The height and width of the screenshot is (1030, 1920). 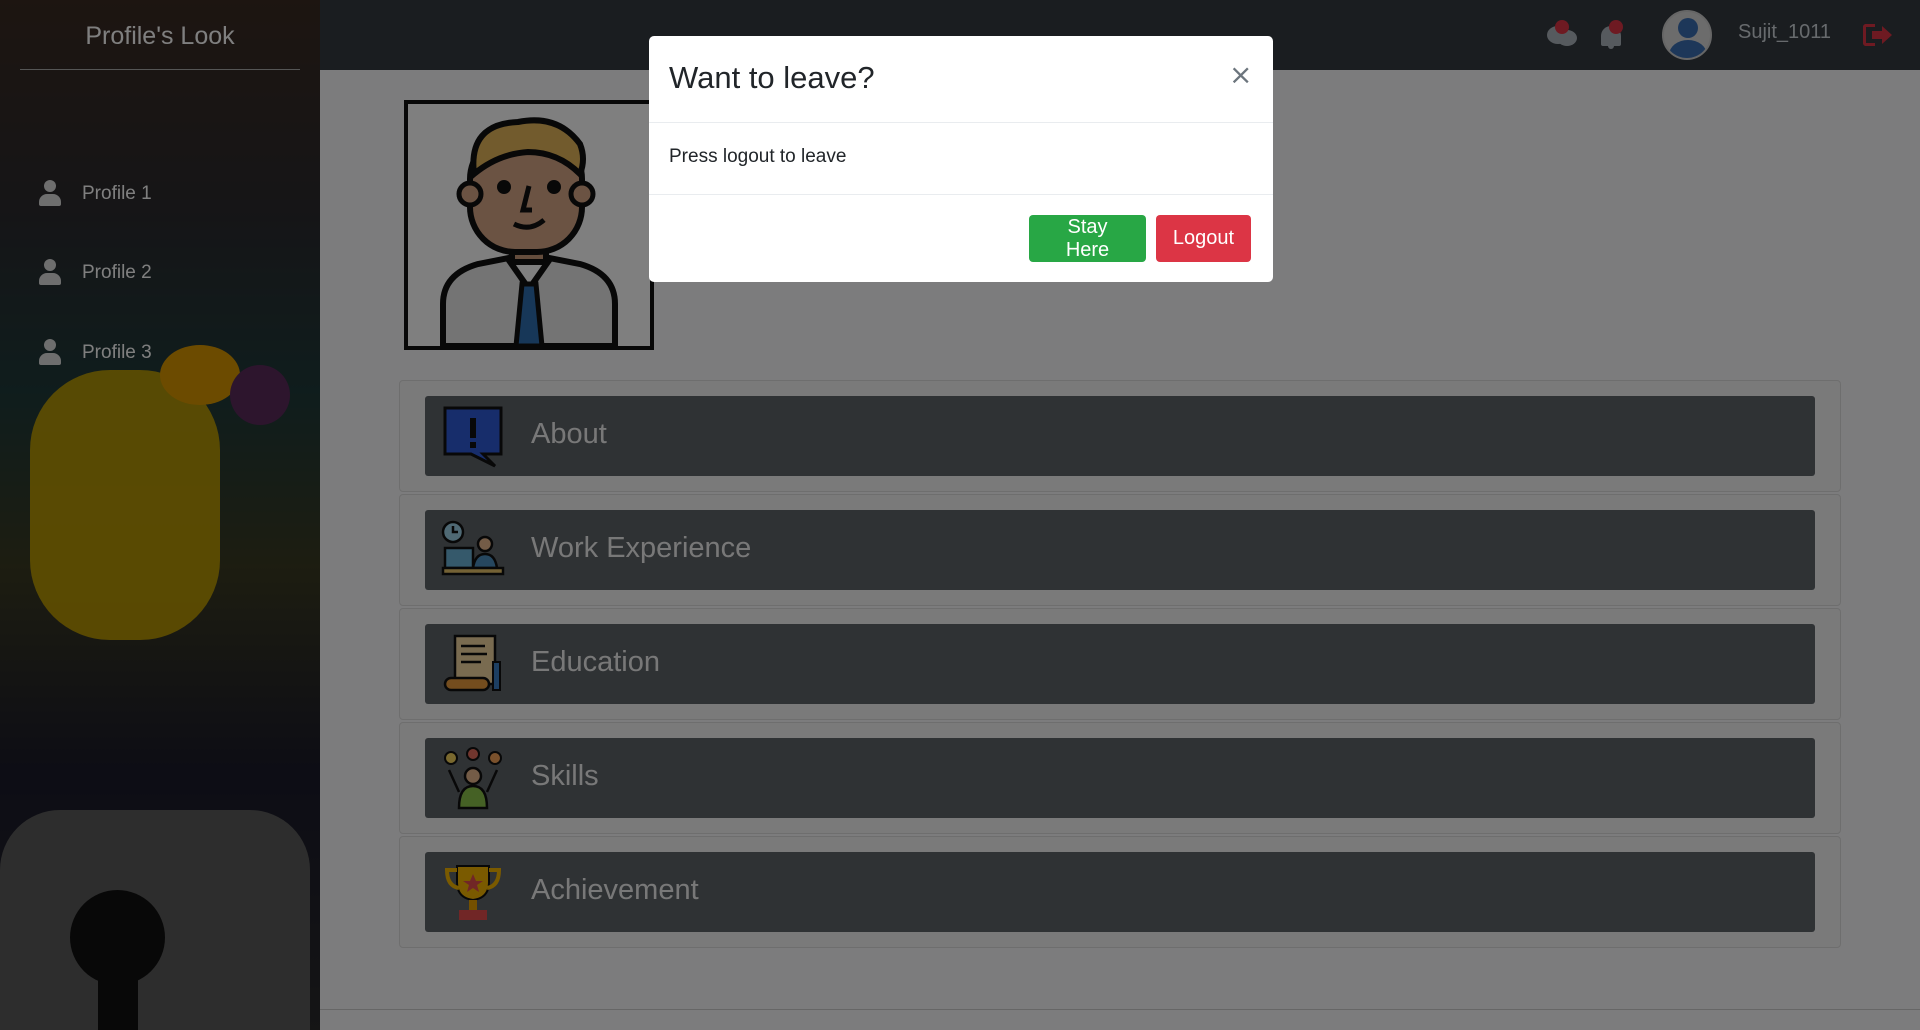 What do you see at coordinates (1087, 238) in the screenshot?
I see `stay-here-button: Stay Here` at bounding box center [1087, 238].